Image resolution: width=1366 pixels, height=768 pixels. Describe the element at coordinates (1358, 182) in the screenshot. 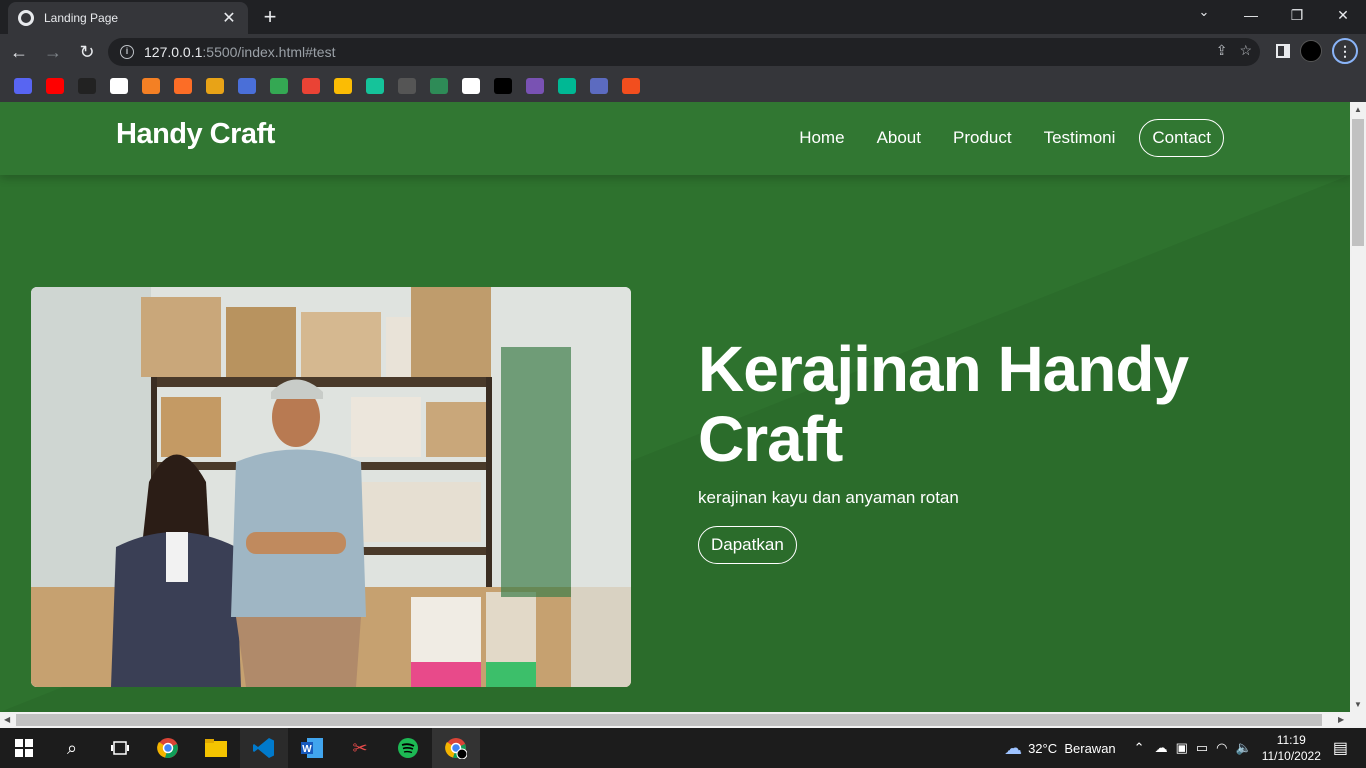

I see `vertical-scroll-thumb` at that location.